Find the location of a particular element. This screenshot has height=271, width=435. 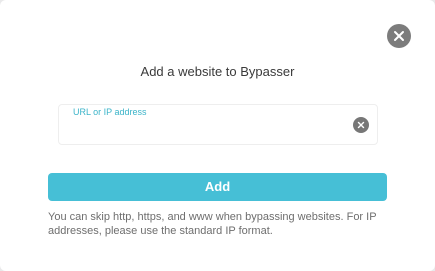

url-field-label: URL or IP address is located at coordinates (110, 112).